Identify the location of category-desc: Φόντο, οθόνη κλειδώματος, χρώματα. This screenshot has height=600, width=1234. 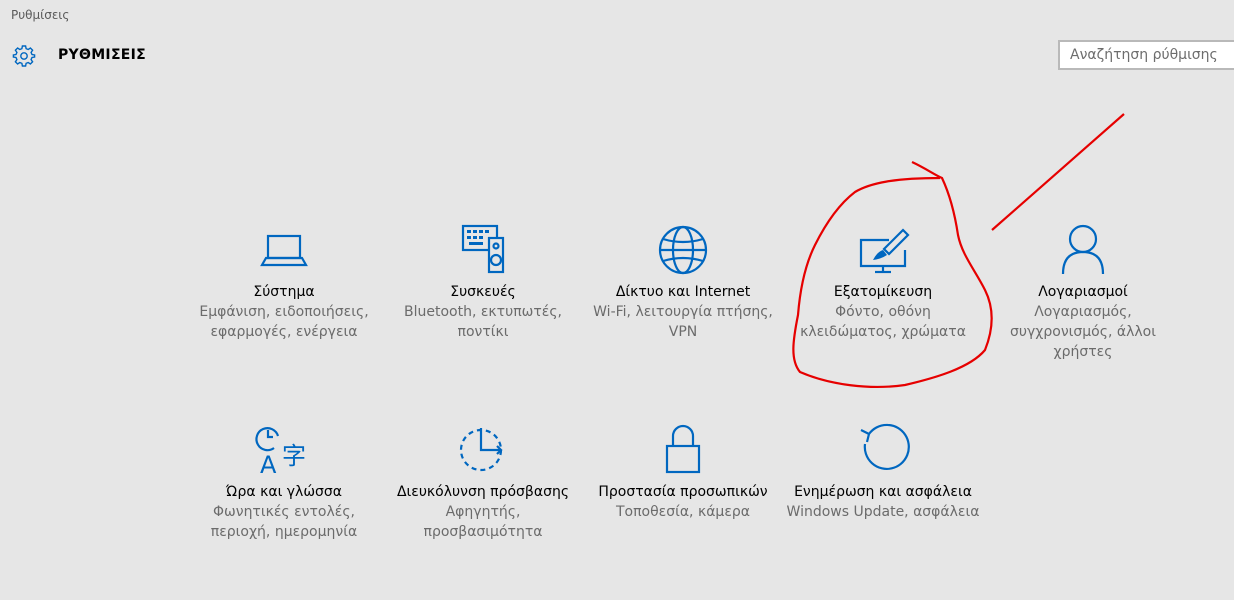
(883, 322).